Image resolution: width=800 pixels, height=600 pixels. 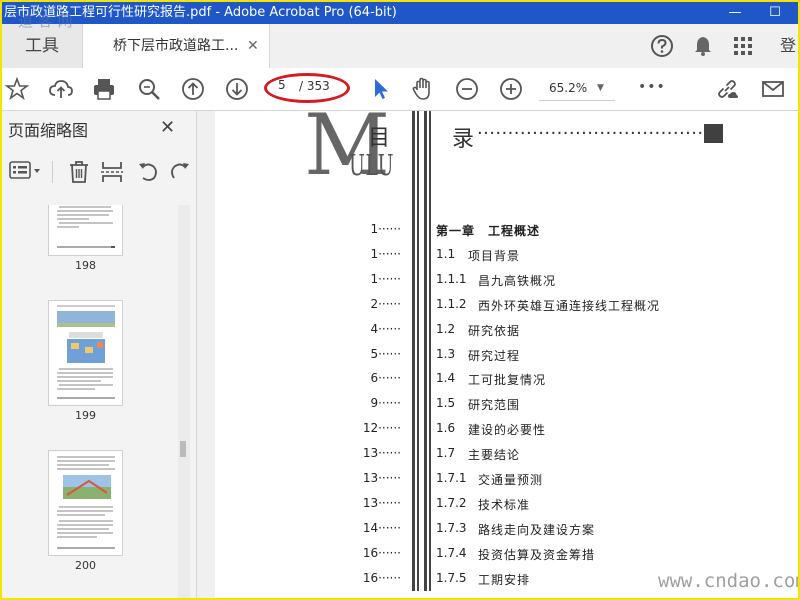 What do you see at coordinates (446, 329) in the screenshot?
I see `toc-section-number: 1.2` at bounding box center [446, 329].